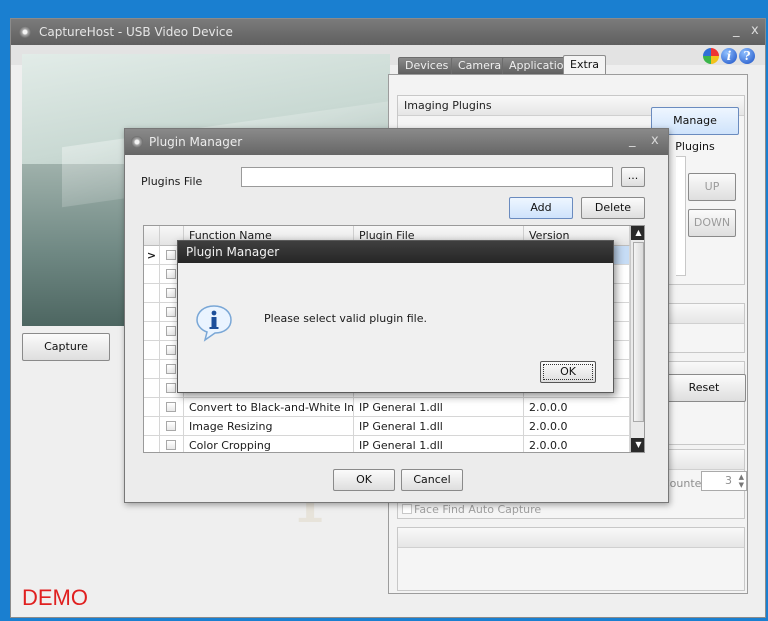 The image size is (768, 621). Describe the element at coordinates (172, 181) in the screenshot. I see `plugins-file-label: Plugins File` at that location.